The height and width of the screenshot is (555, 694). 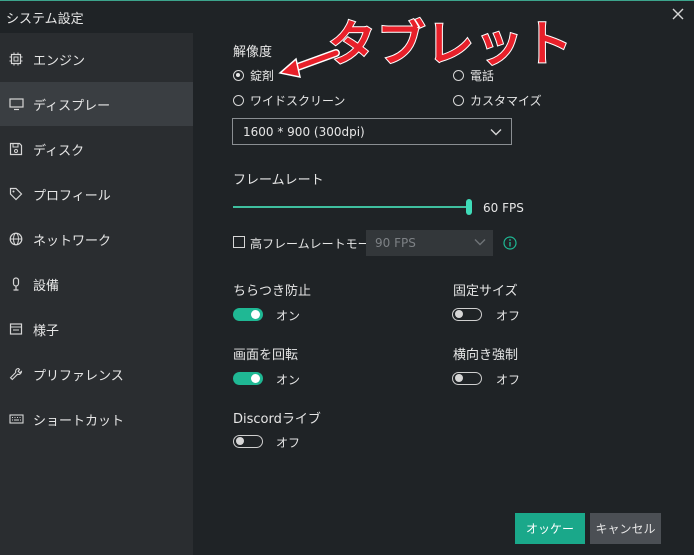 What do you see at coordinates (16, 239) in the screenshot?
I see `globe-icon` at bounding box center [16, 239].